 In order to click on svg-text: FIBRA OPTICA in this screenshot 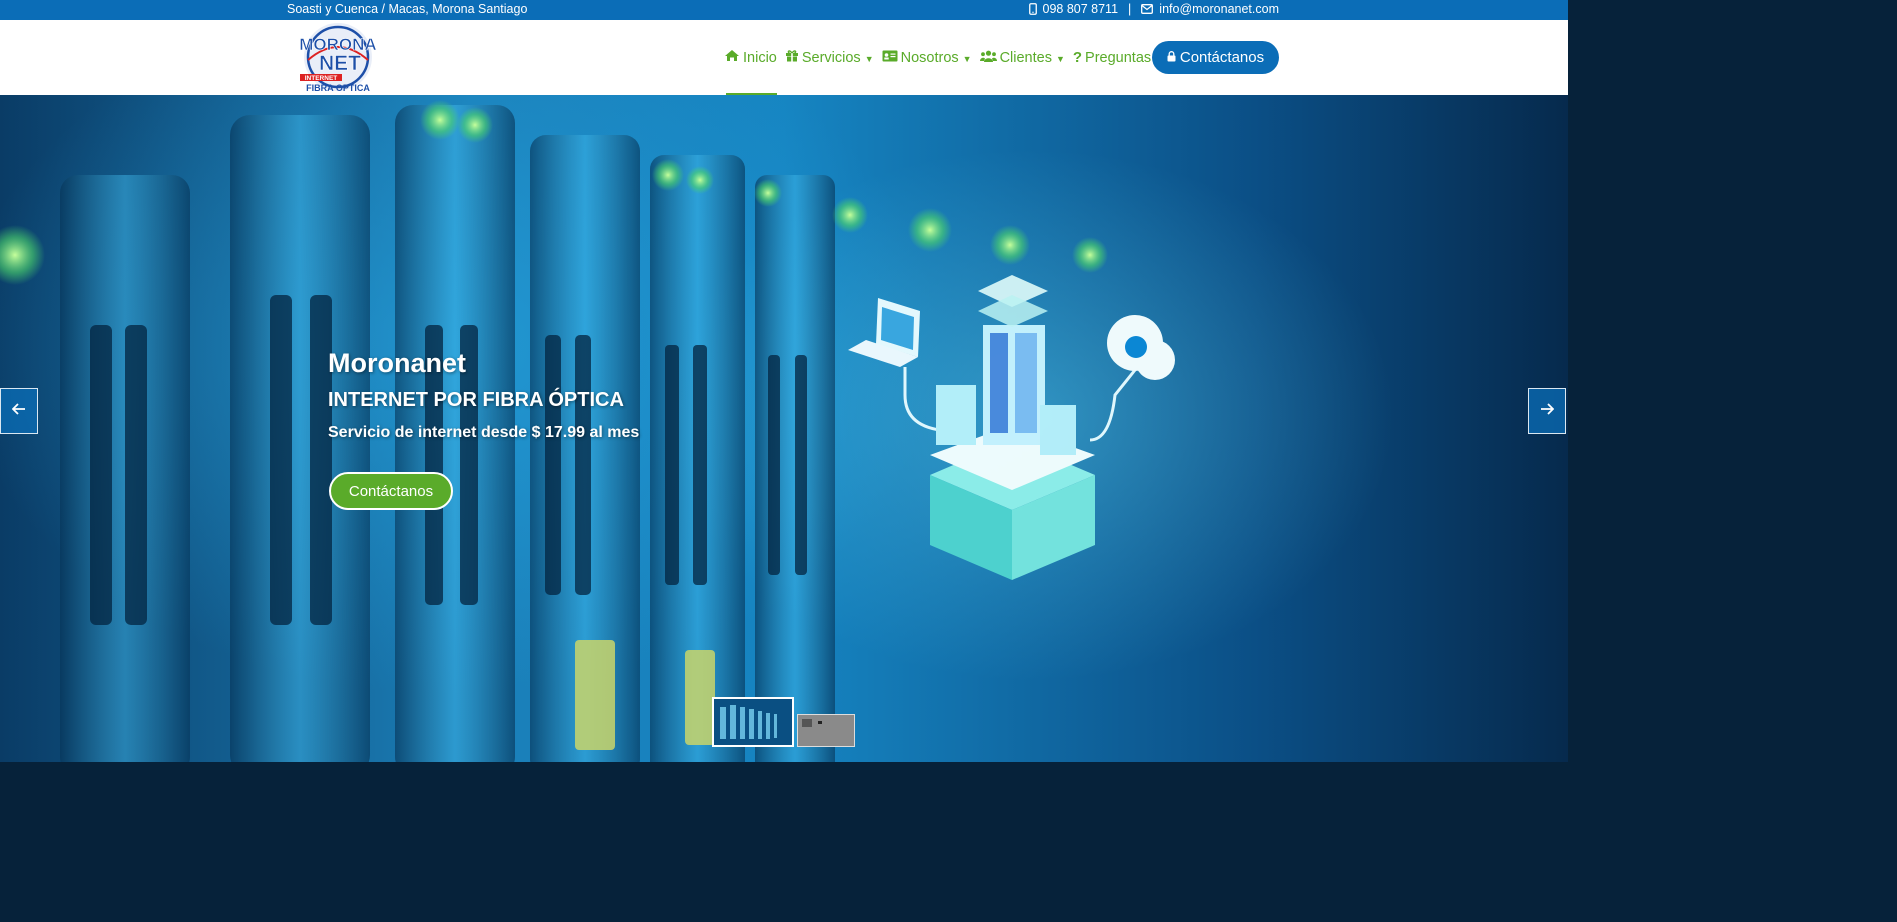, I will do `click(338, 88)`.